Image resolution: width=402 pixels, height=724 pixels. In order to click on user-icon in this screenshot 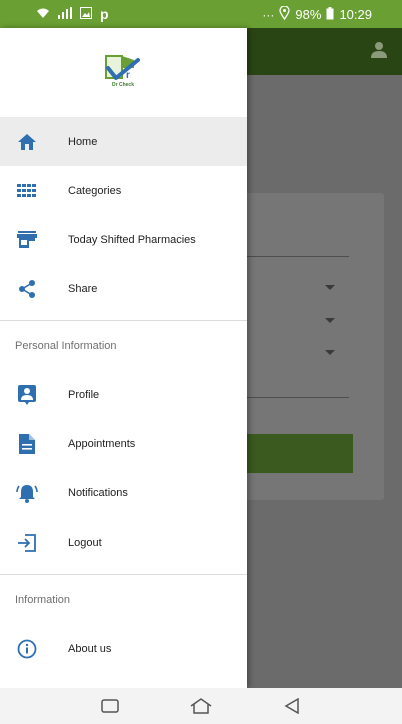, I will do `click(379, 50)`.